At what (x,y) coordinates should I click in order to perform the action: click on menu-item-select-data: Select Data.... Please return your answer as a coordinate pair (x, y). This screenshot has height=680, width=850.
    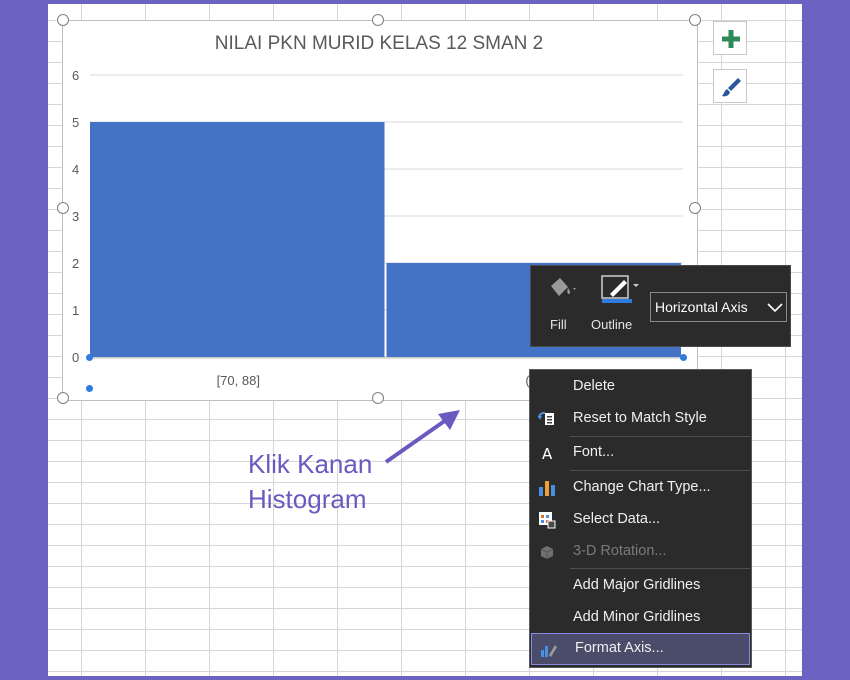
    Looking at the image, I should click on (640, 520).